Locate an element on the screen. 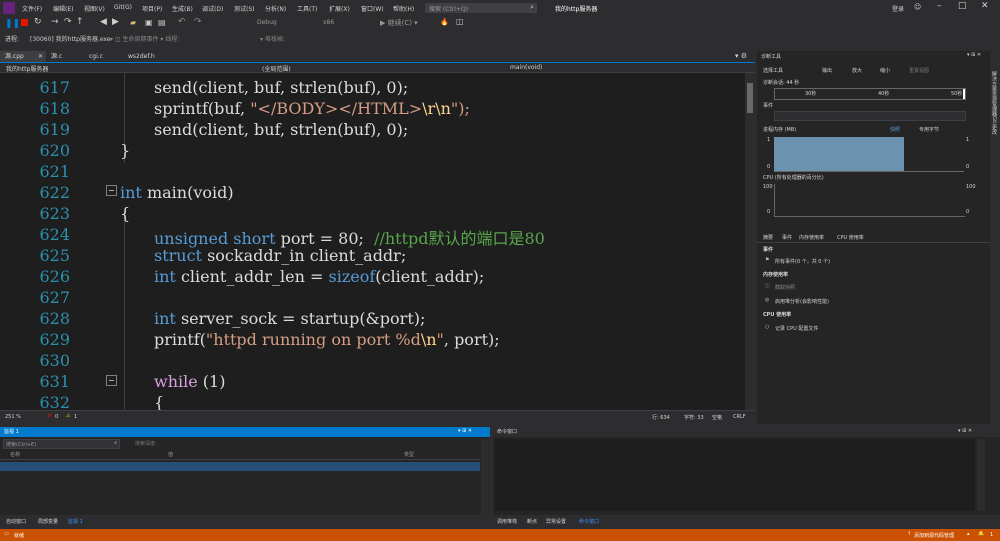  undo-icon: ↶ is located at coordinates (182, 22).